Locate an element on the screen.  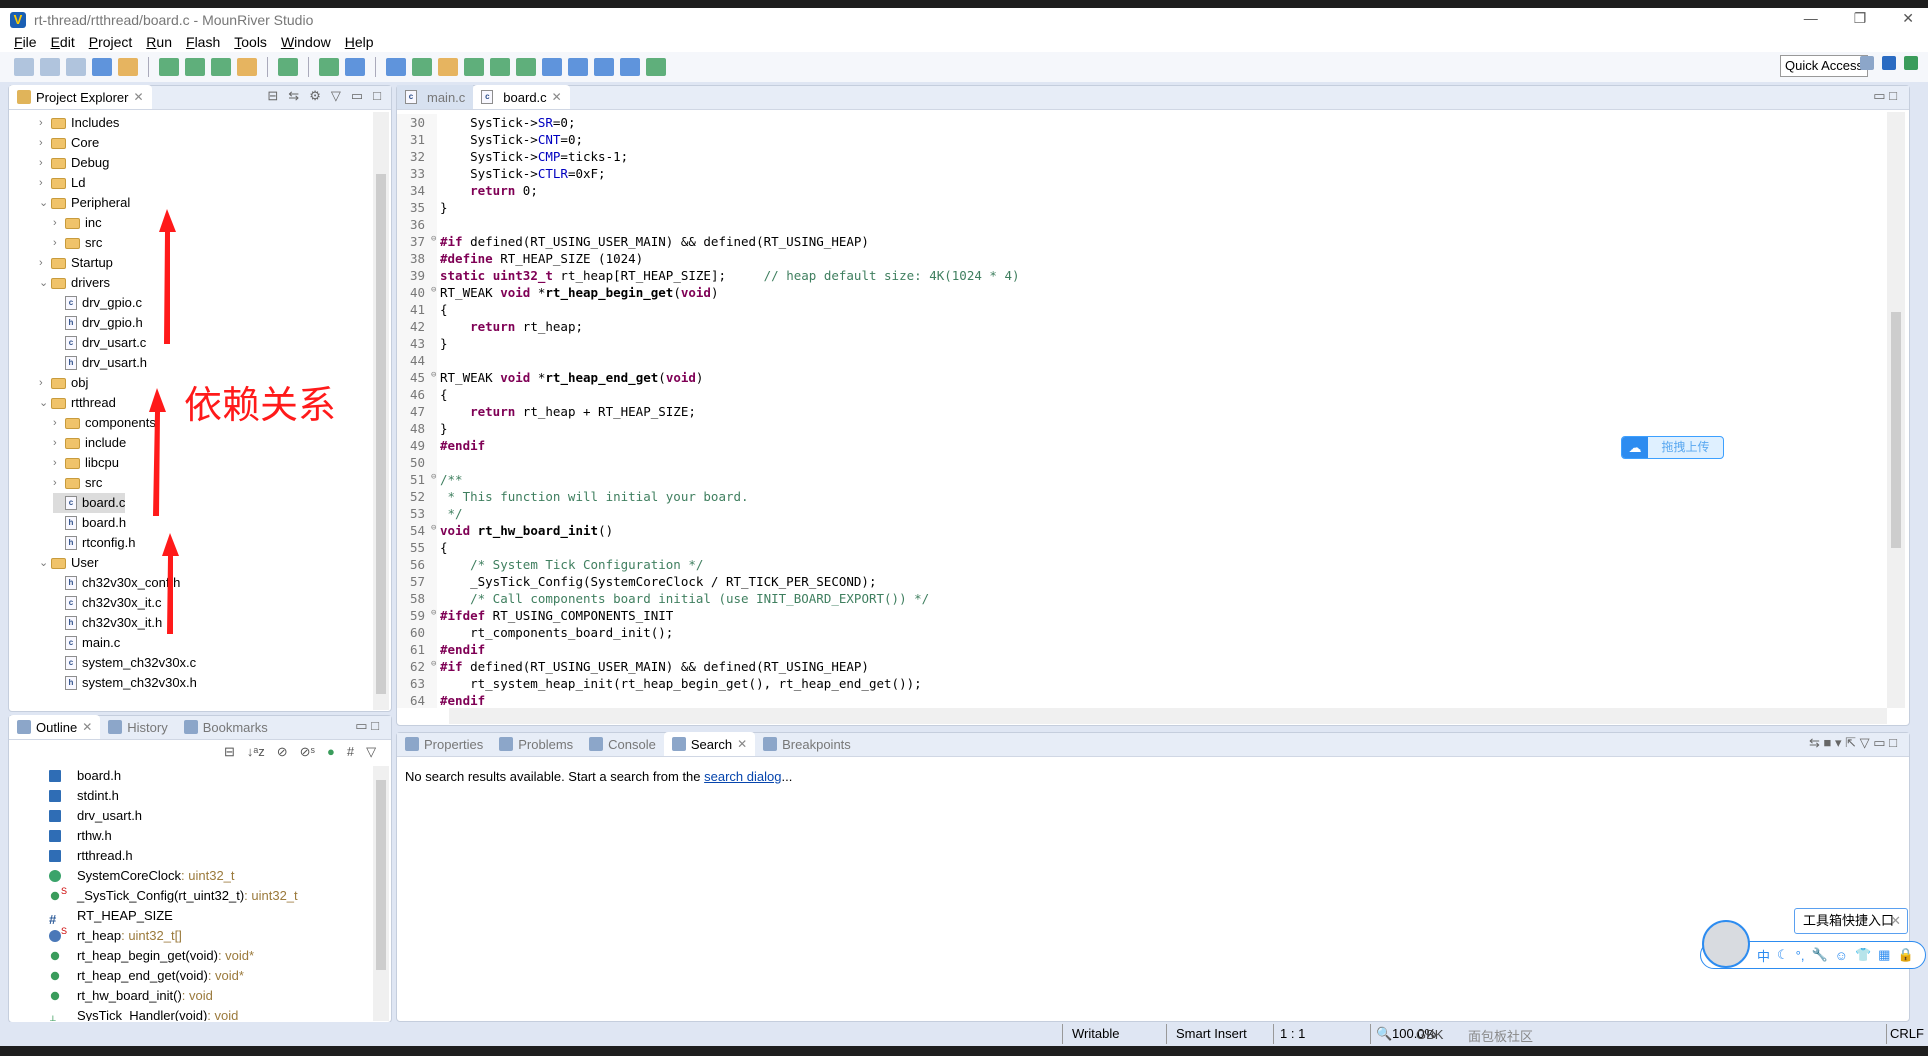
outline-item: S _SysTick_Config(rt_uint32_t) : uint32_t is located at coordinates (173, 896).